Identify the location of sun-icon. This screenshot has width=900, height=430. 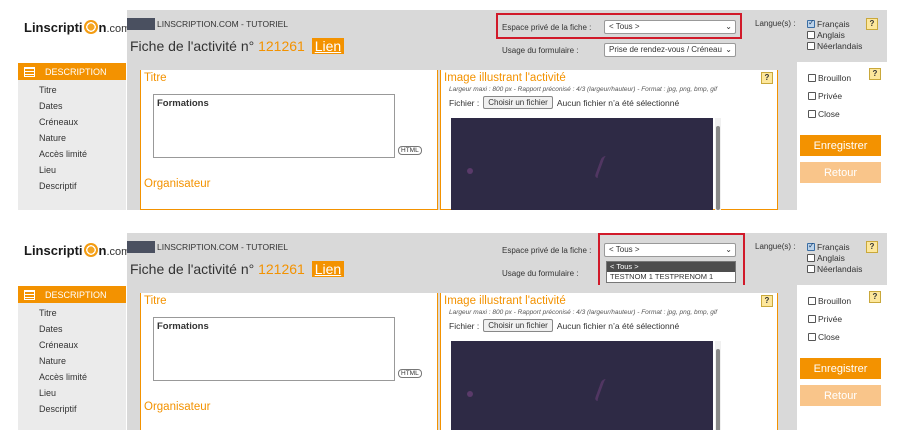
(90, 250).